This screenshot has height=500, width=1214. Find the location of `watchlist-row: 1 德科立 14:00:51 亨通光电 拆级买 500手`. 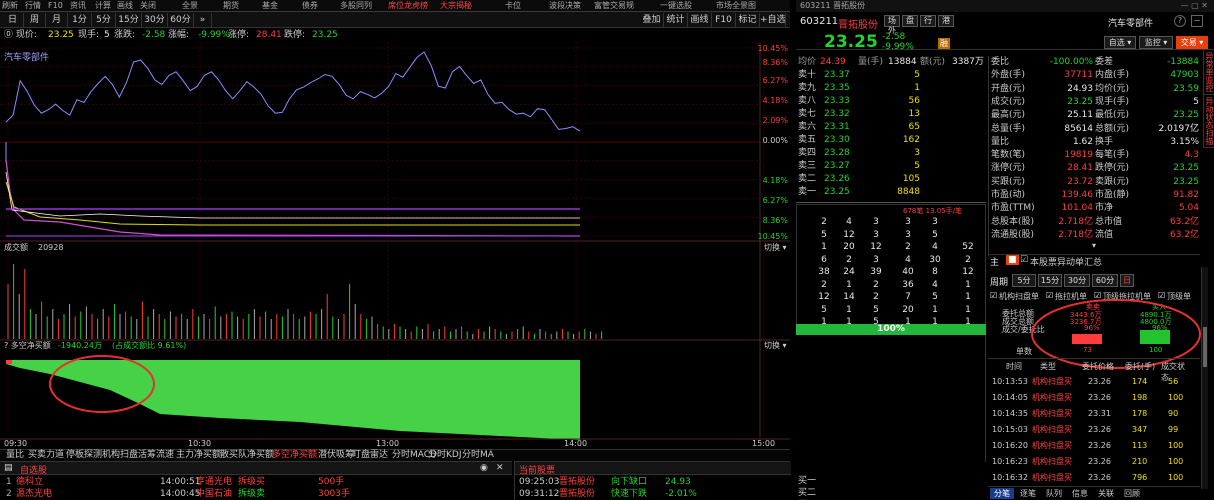

watchlist-row: 1 德科立 14:00:51 亨通光电 拆级买 500手 is located at coordinates (256, 482).